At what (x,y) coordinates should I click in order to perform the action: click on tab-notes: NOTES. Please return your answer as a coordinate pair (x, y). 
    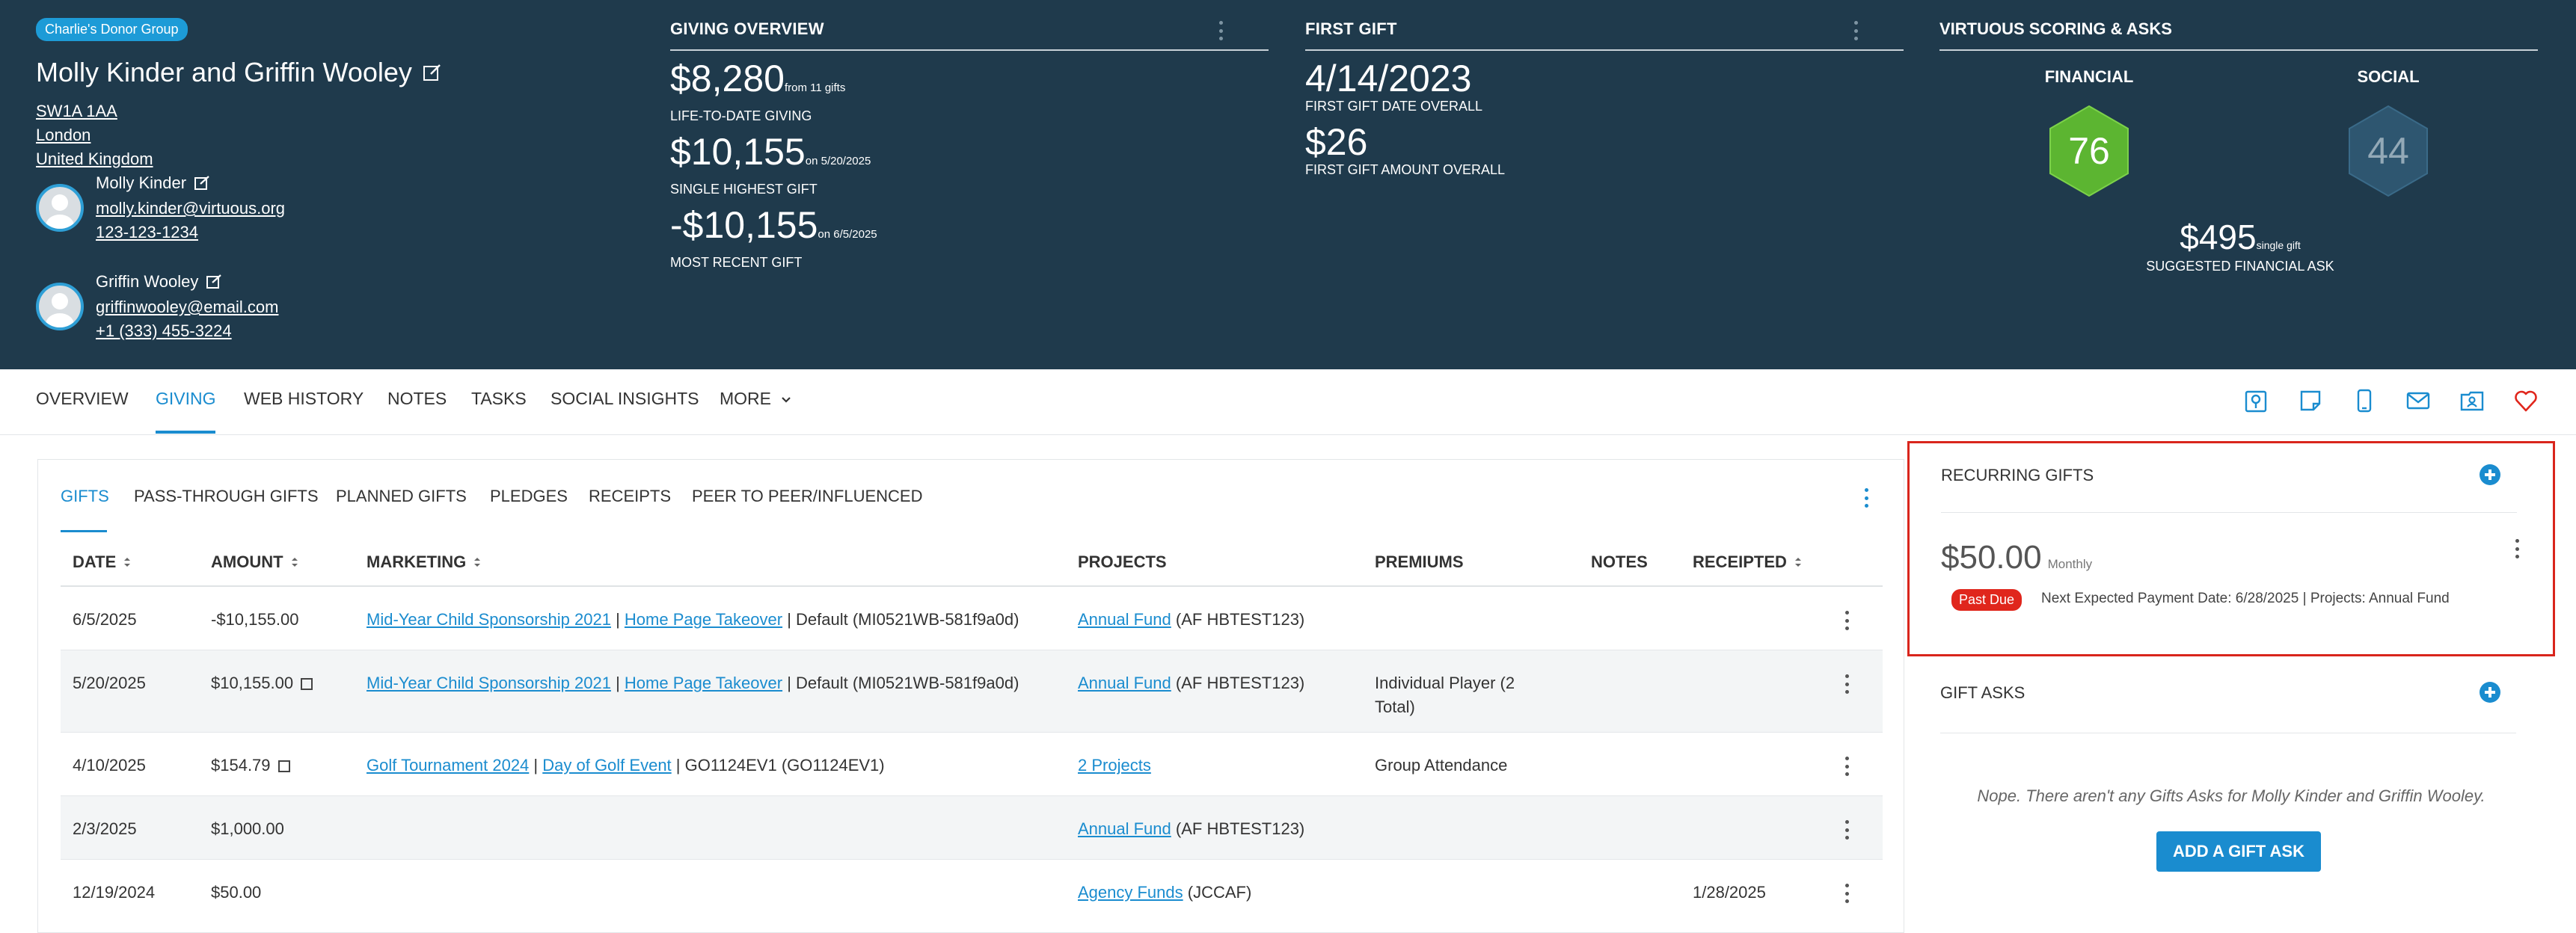
    Looking at the image, I should click on (417, 399).